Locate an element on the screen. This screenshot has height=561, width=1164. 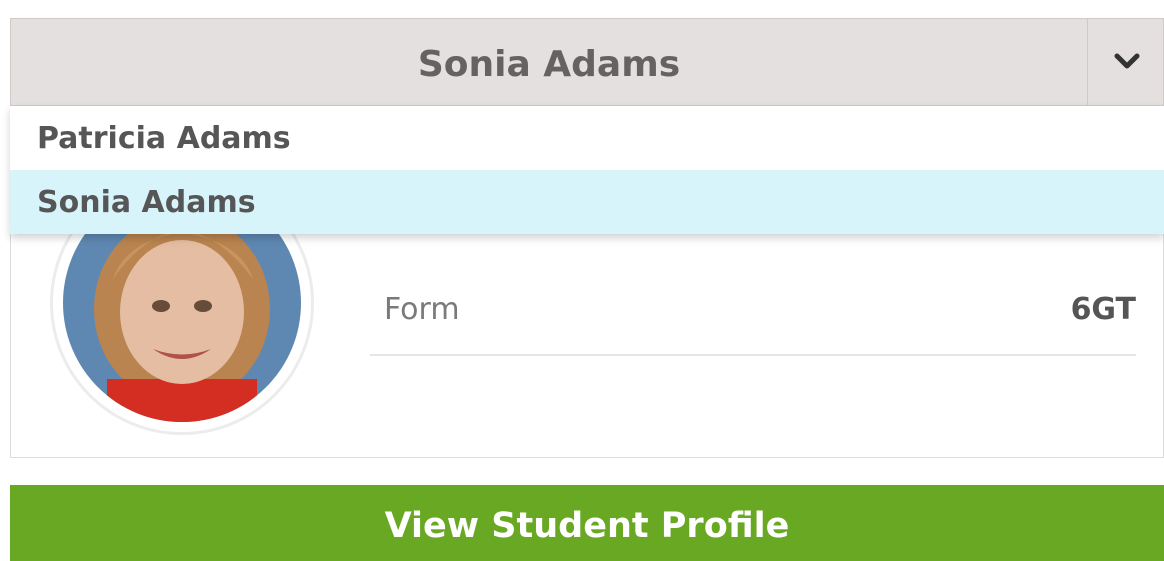
form-value: 6GT is located at coordinates (1103, 309).